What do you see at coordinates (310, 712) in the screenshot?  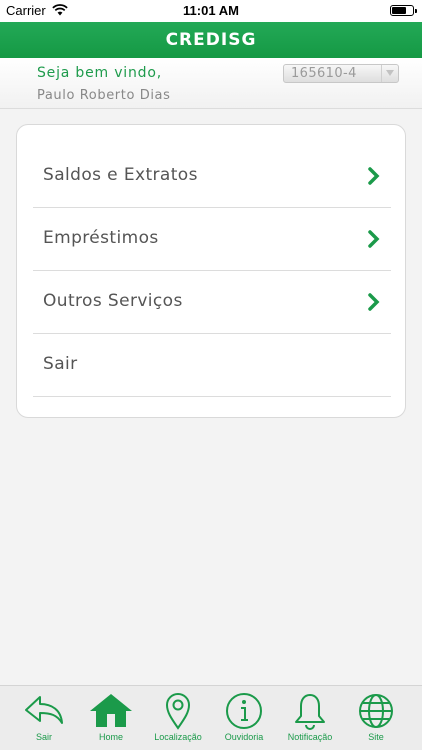 I see `bell-icon` at bounding box center [310, 712].